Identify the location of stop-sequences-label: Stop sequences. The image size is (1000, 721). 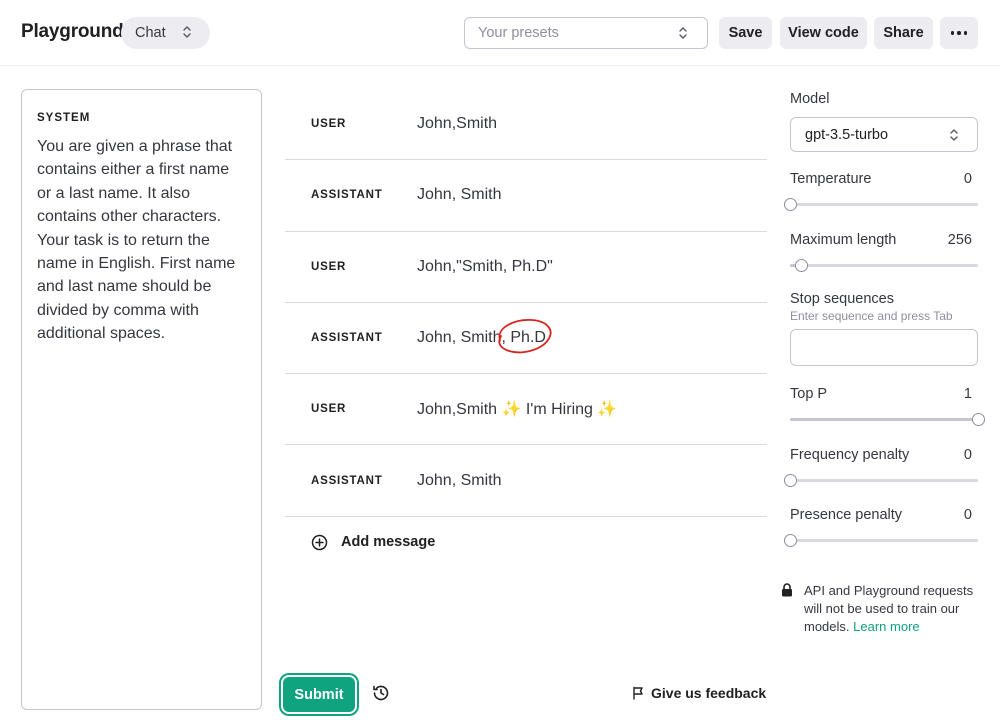
(842, 299).